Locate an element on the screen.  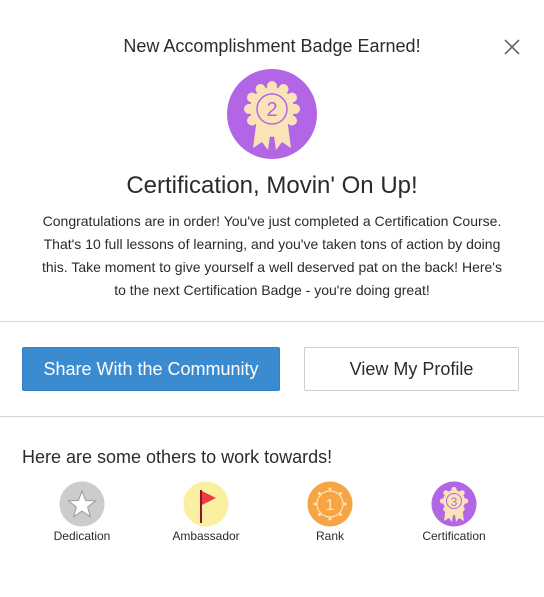
badge-number: 1 is located at coordinates (330, 505).